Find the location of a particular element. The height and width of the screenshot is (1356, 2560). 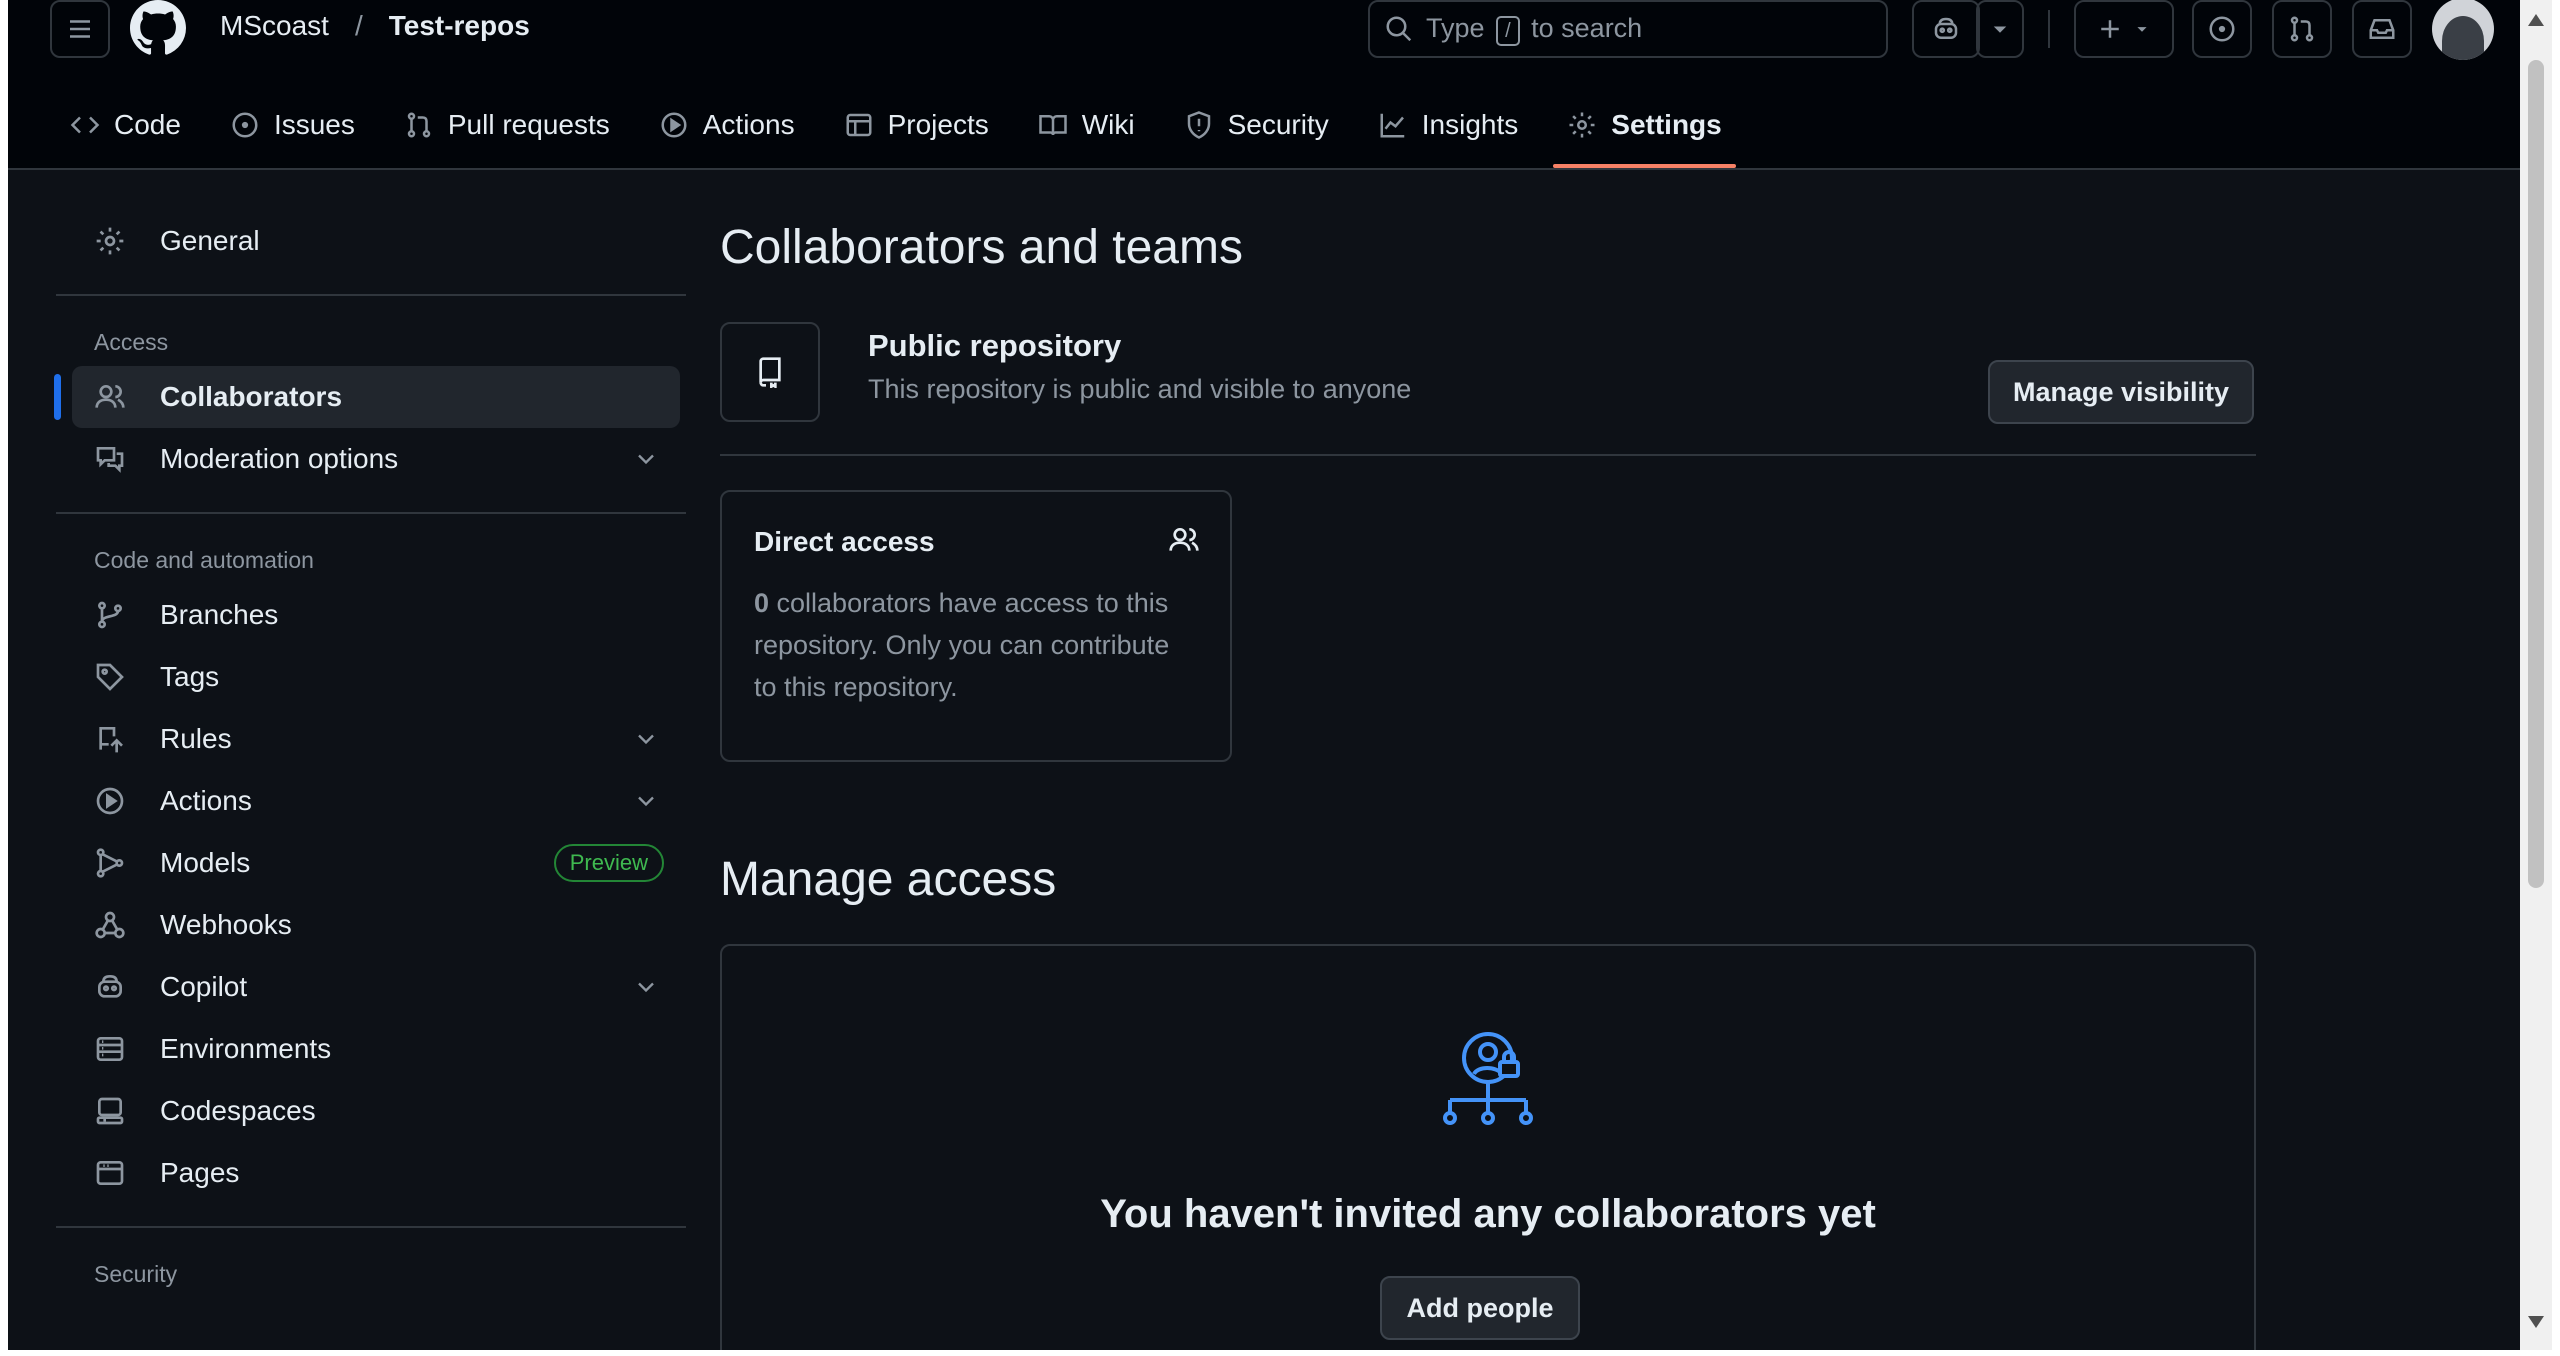

avatar is located at coordinates (2463, 30).